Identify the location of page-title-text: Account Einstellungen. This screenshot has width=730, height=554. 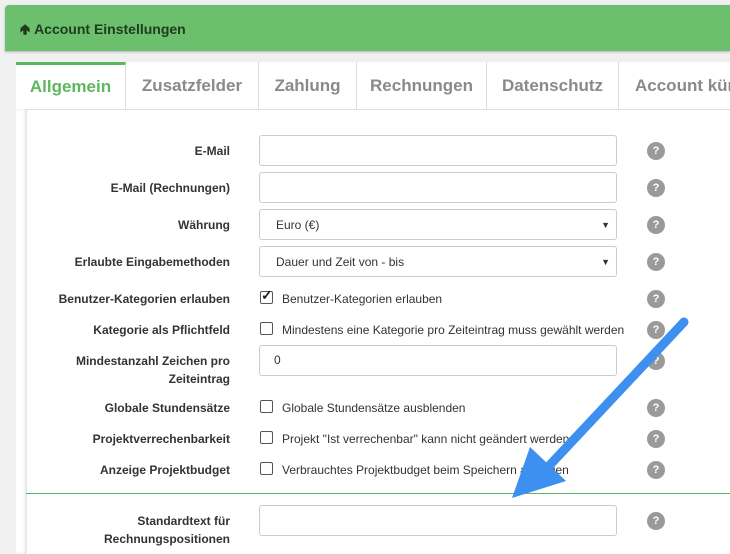
(110, 29).